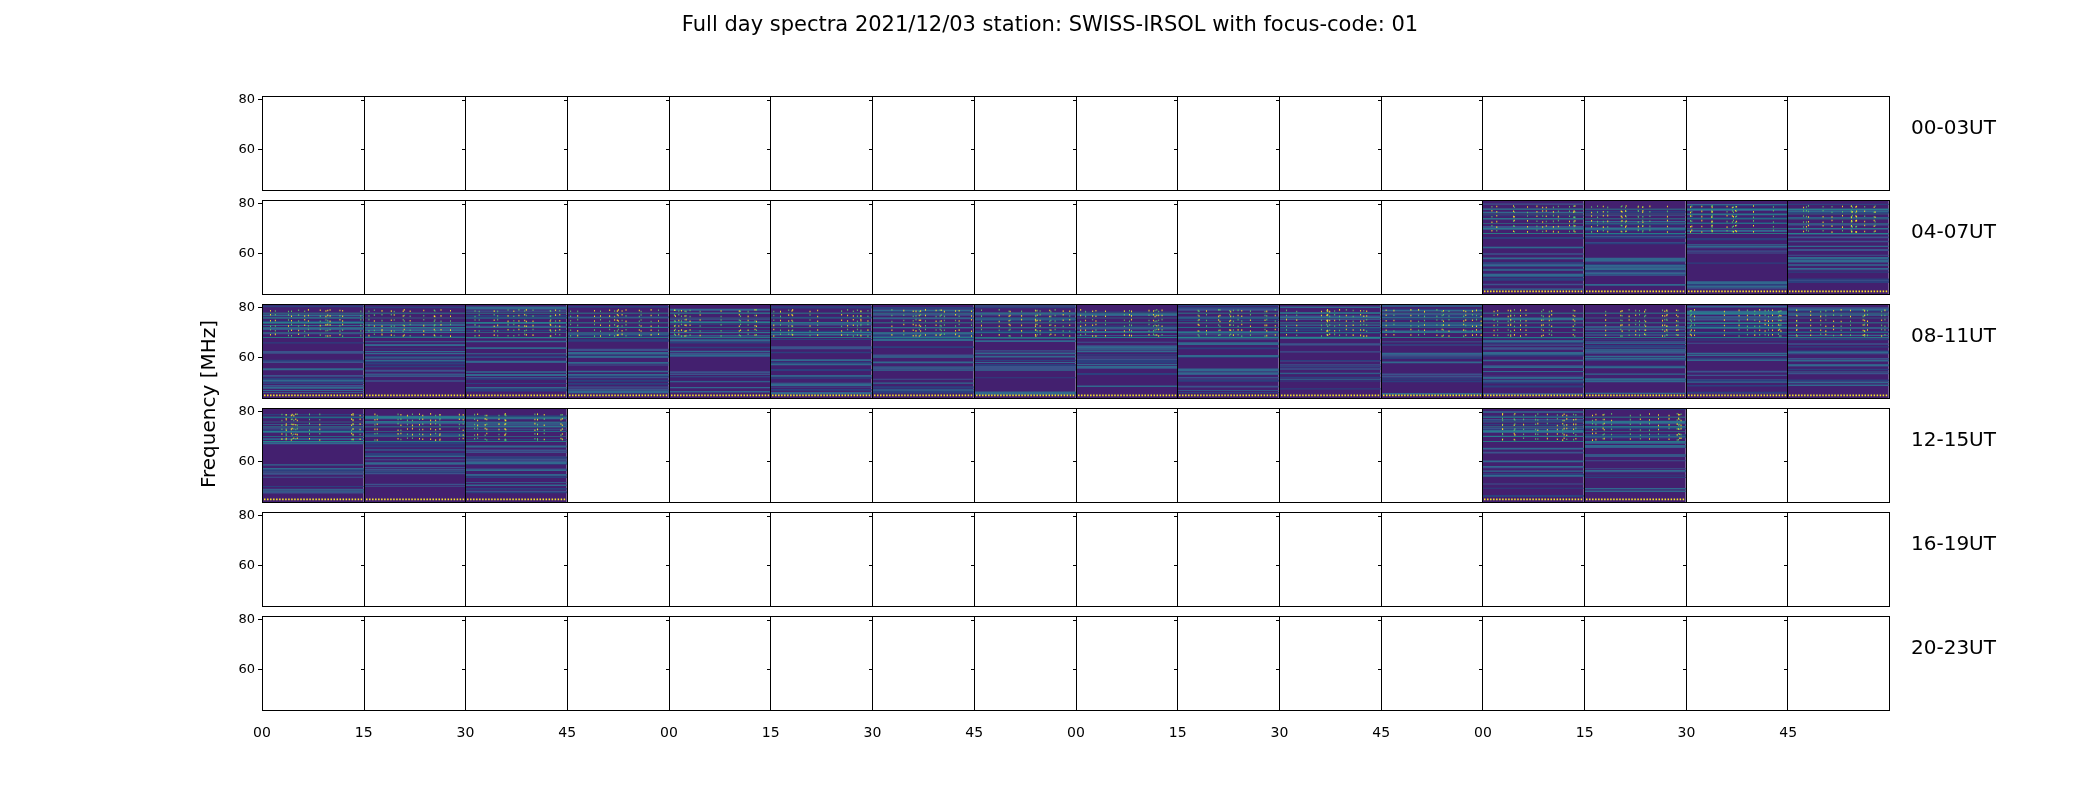 This screenshot has width=2100, height=800. Describe the element at coordinates (1954, 438) in the screenshot. I see `row-label: 12-15UT` at that location.